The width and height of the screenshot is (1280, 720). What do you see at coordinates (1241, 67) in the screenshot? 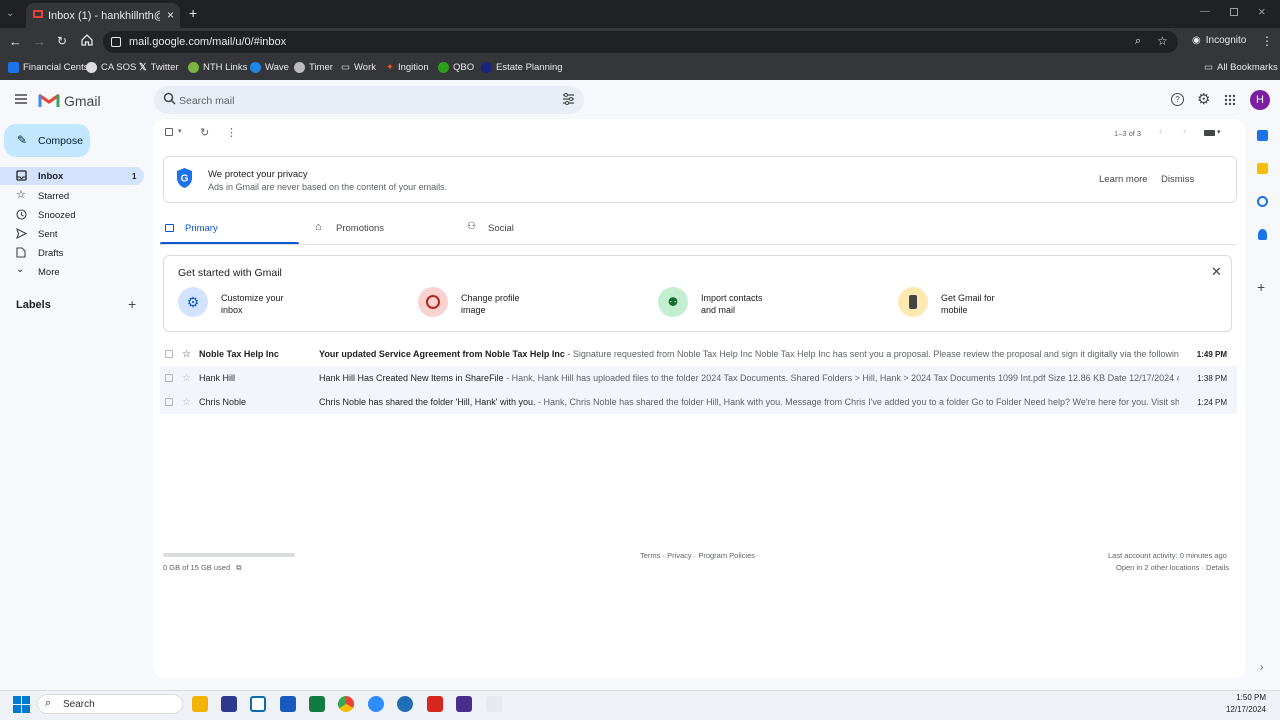
I see `all-bookmarks: ▭ All Bookmarks` at bounding box center [1241, 67].